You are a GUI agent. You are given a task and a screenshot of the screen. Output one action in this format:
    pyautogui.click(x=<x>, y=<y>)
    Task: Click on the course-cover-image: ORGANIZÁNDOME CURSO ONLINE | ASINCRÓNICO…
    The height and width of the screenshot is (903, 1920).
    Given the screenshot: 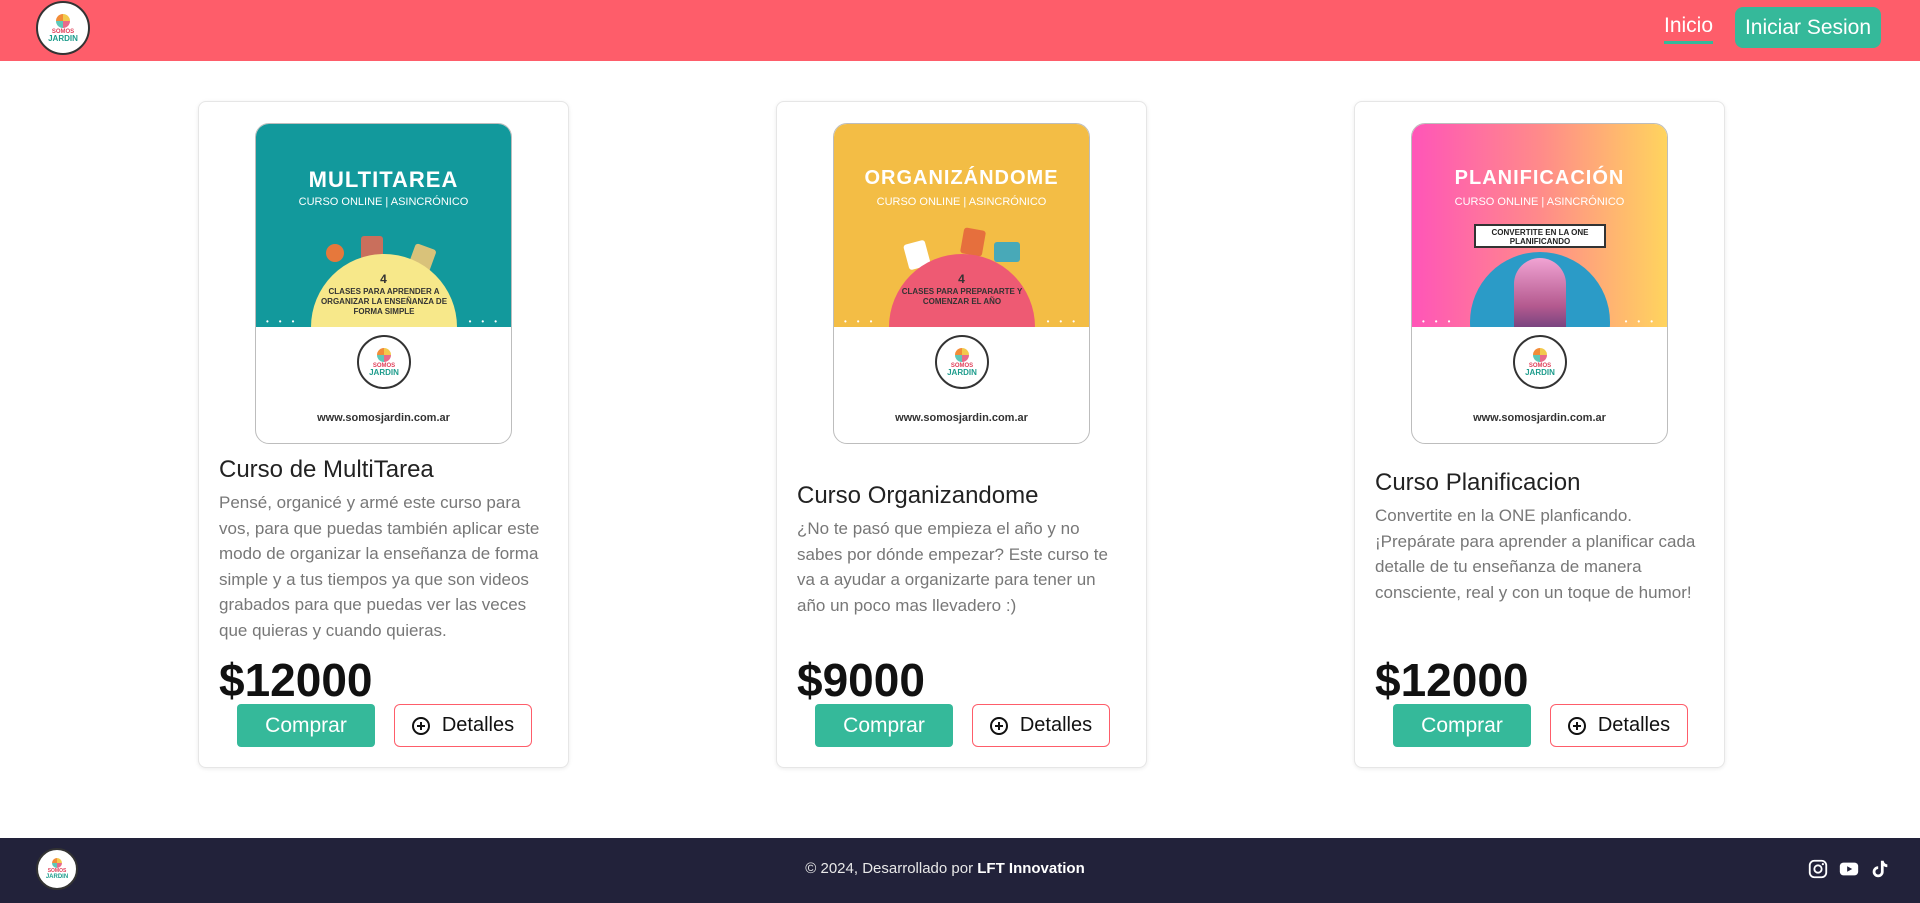 What is the action you would take?
    pyautogui.click(x=961, y=283)
    